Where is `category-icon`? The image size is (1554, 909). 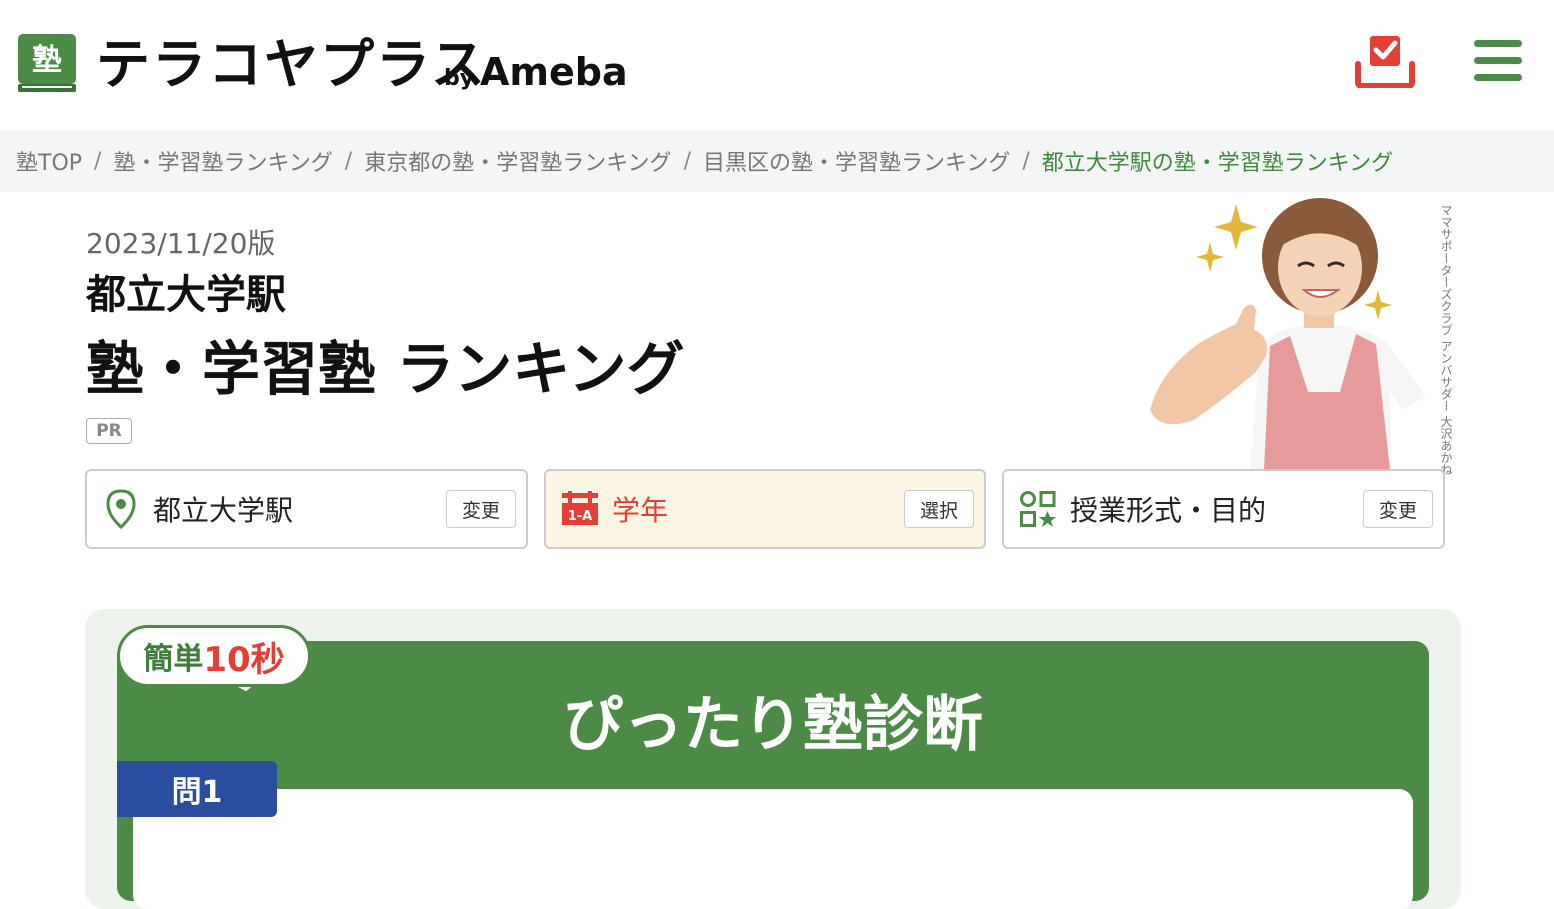 category-icon is located at coordinates (1038, 509).